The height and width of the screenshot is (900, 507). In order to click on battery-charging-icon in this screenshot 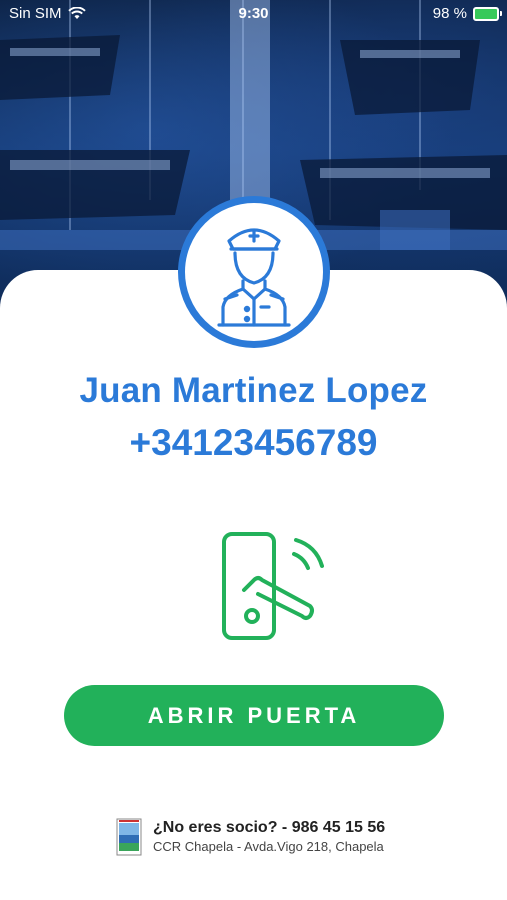, I will do `click(487, 13)`.